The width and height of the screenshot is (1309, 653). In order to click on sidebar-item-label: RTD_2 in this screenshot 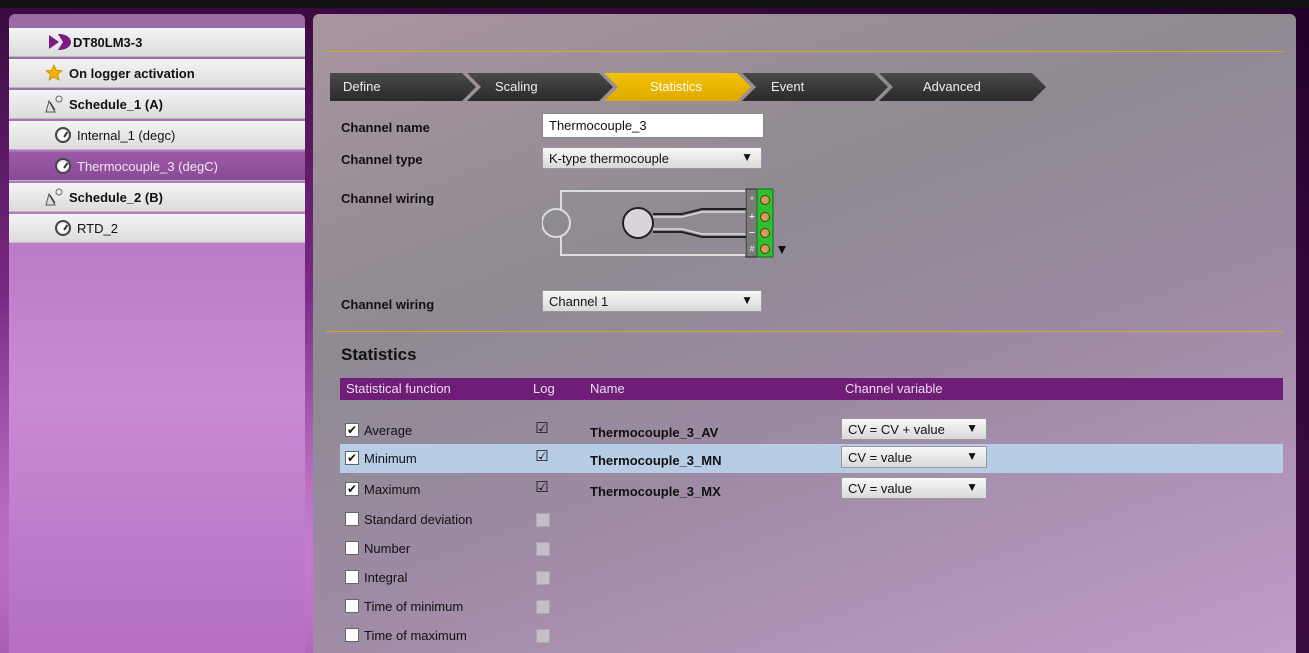, I will do `click(97, 228)`.